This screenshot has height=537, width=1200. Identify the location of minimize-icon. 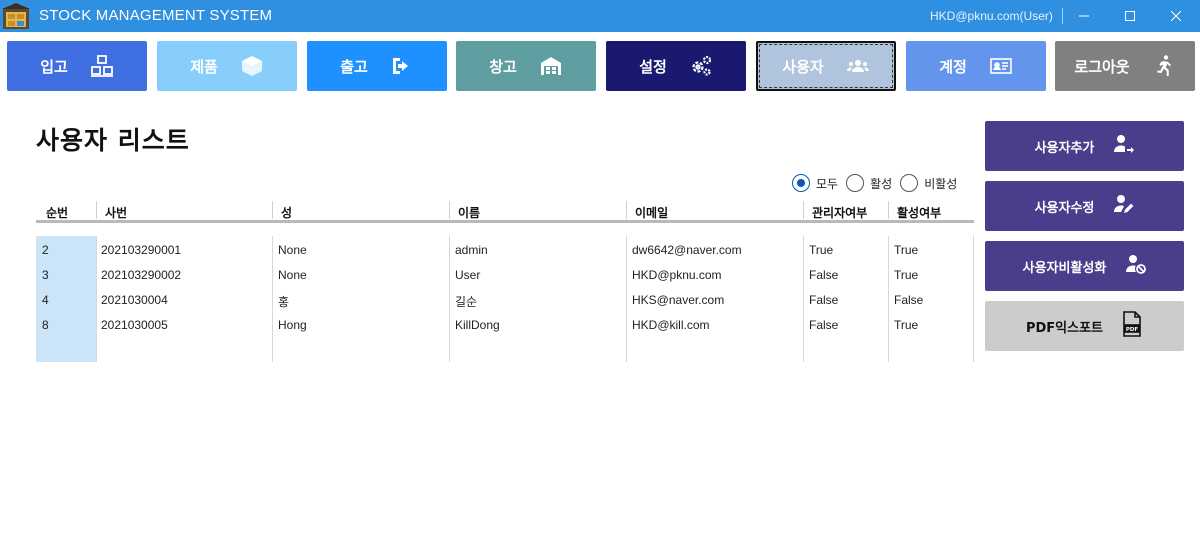
(1084, 16).